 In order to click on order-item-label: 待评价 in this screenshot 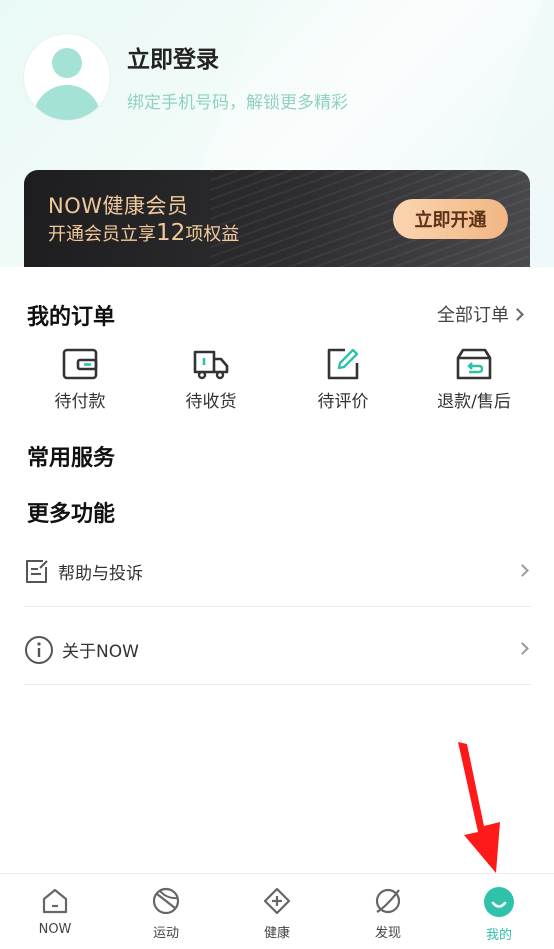, I will do `click(343, 402)`.